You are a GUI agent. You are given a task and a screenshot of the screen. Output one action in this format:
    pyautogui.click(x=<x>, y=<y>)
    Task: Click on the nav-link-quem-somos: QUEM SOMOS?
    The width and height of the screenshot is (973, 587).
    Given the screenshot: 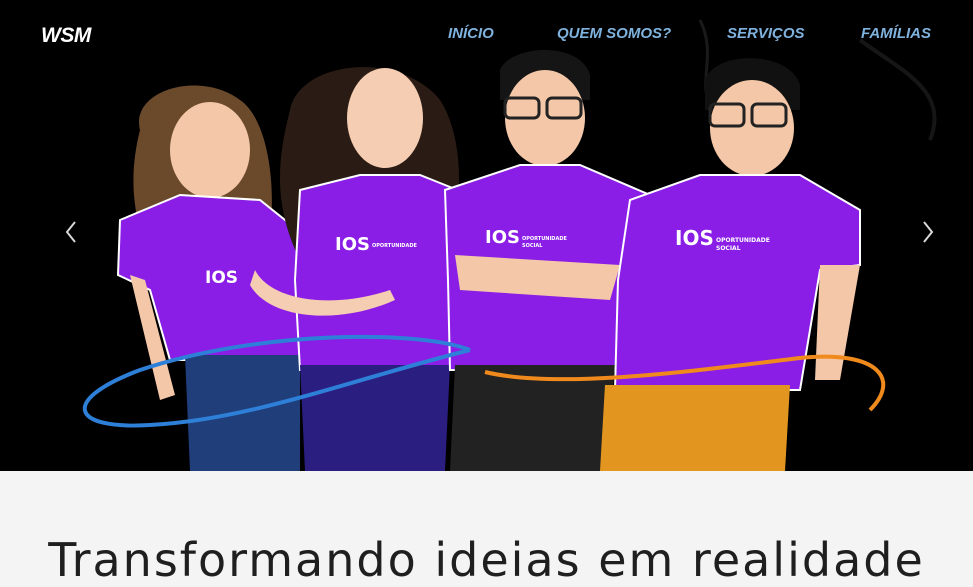 What is the action you would take?
    pyautogui.click(x=614, y=33)
    